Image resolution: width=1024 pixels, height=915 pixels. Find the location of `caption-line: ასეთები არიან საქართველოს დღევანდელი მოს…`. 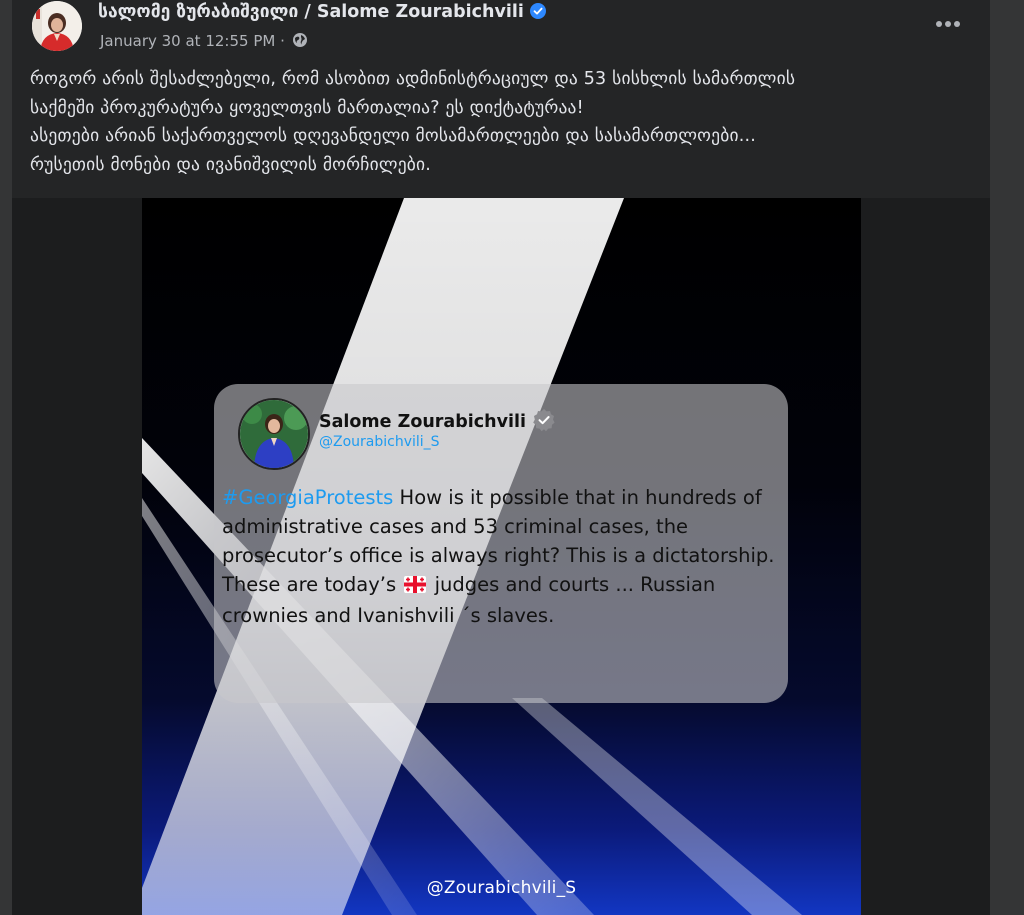

caption-line: ასეთები არიან საქართველოს დღევანდელი მოს… is located at coordinates (393, 136).